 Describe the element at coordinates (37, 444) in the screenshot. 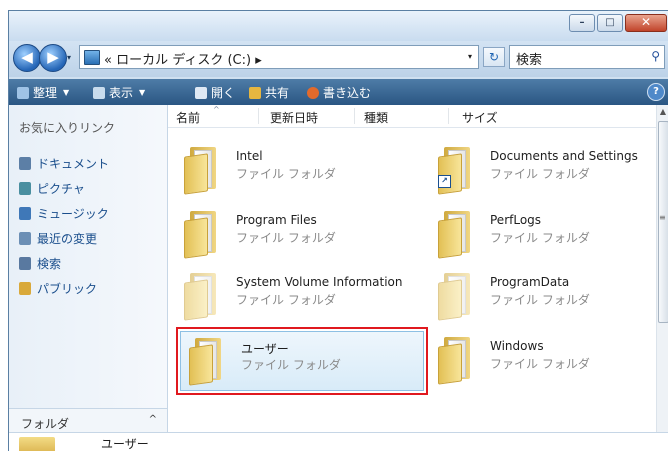

I see `selected-folder-icon` at that location.